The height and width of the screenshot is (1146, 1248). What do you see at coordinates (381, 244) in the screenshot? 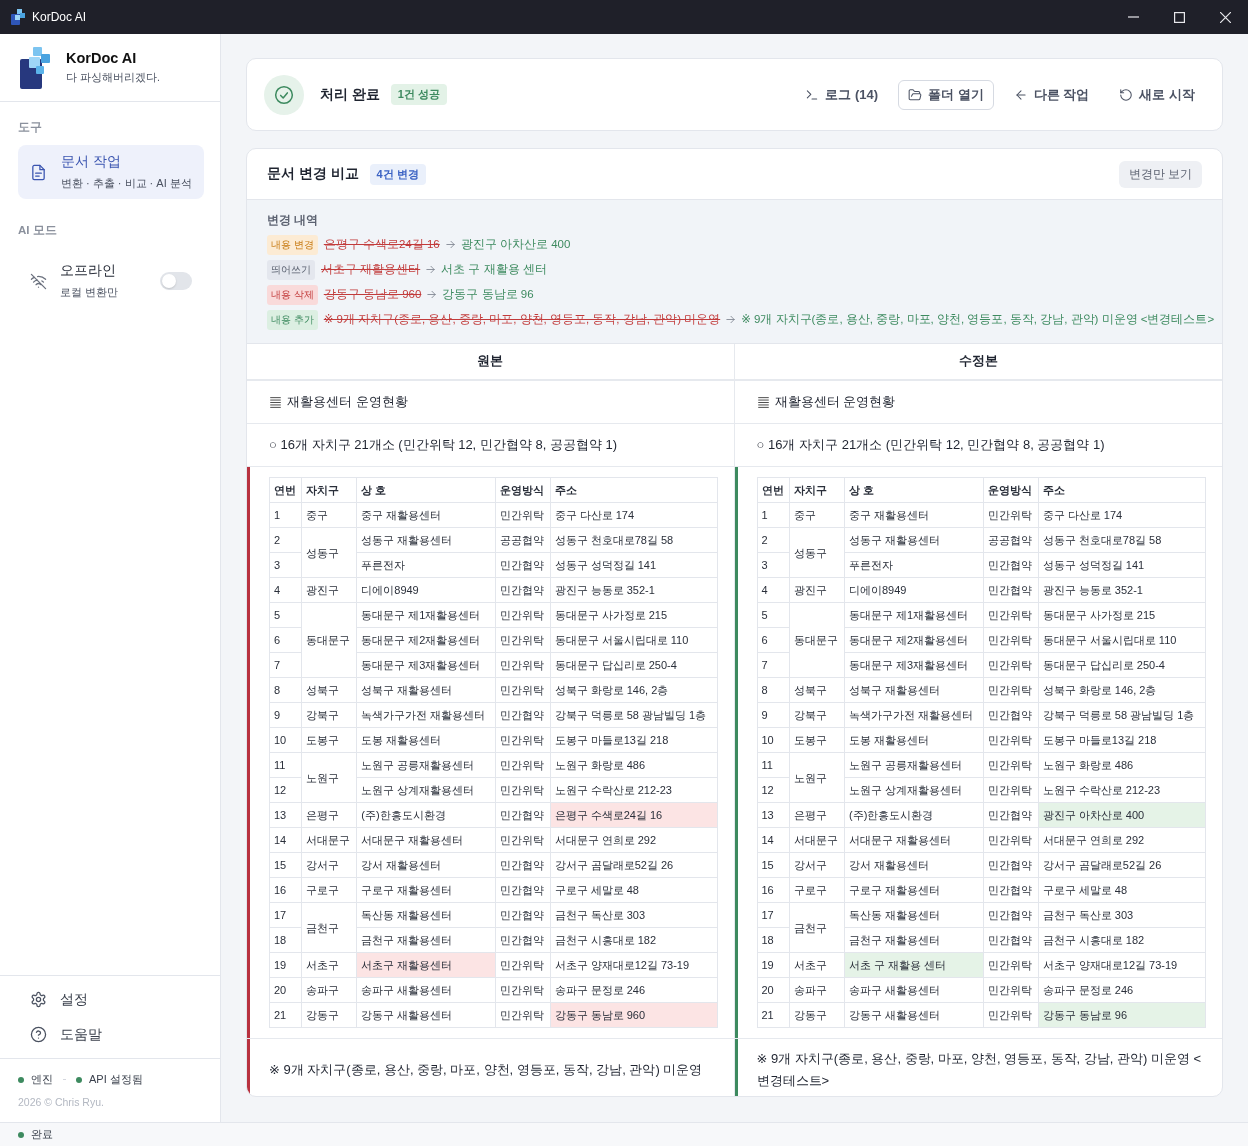
I see `old-text: 은평구 수색로24길 16` at bounding box center [381, 244].